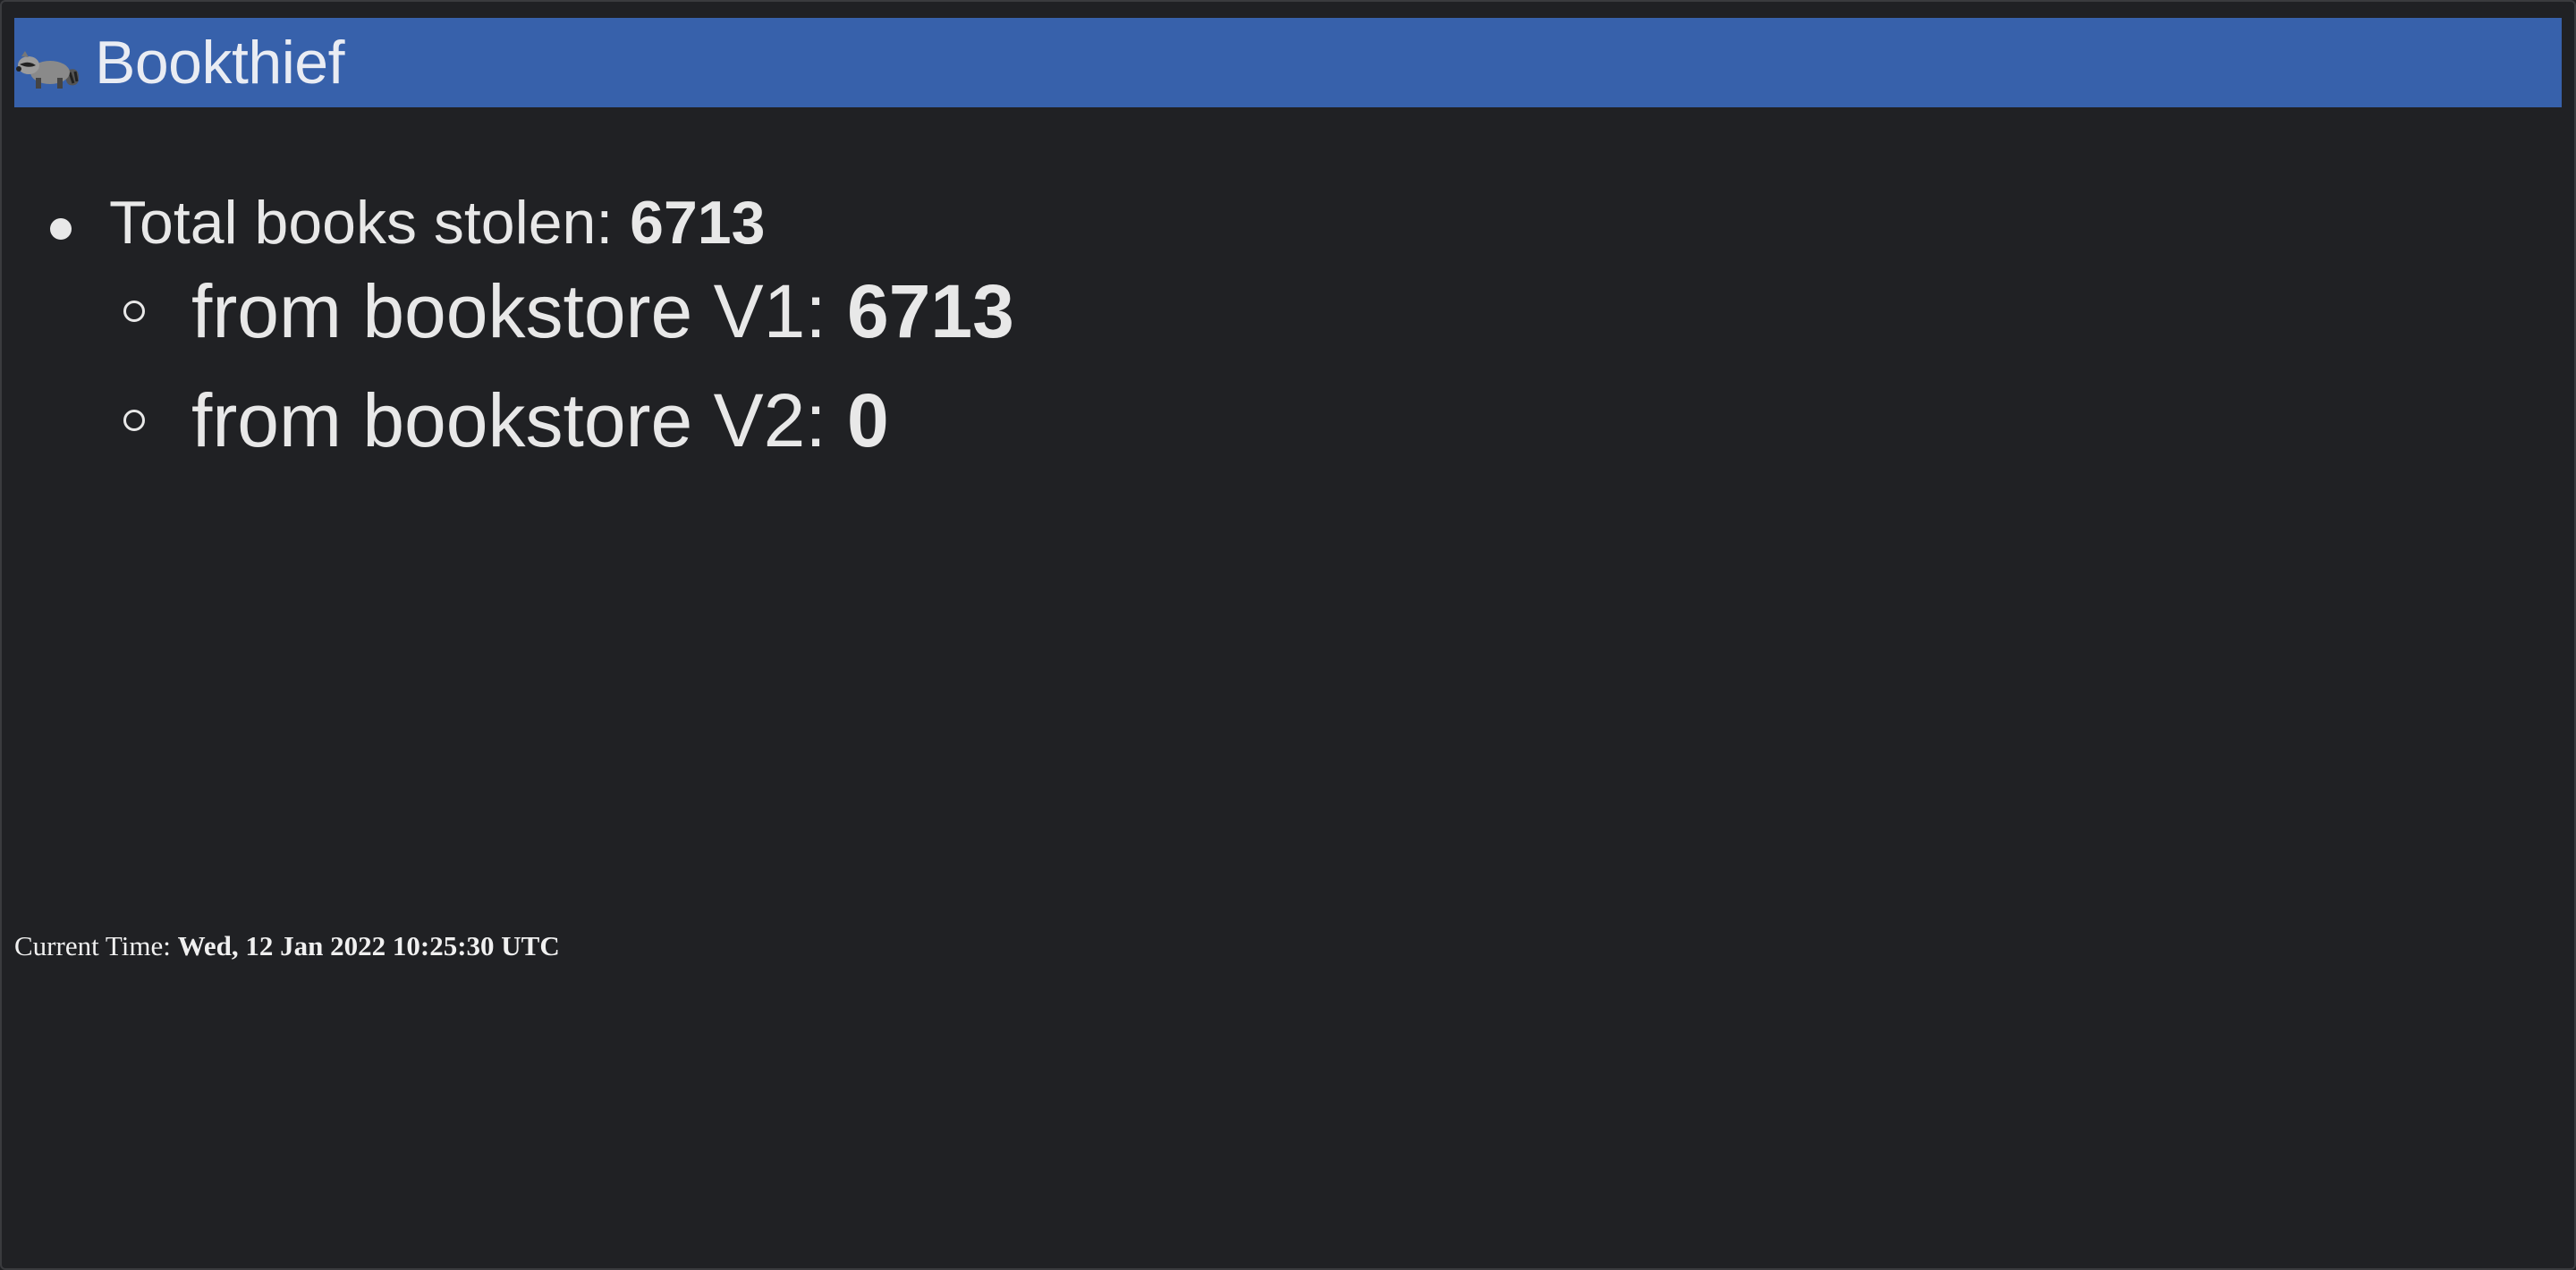 The height and width of the screenshot is (1270, 2576). What do you see at coordinates (370, 223) in the screenshot?
I see `total-label: Total books stolen:` at bounding box center [370, 223].